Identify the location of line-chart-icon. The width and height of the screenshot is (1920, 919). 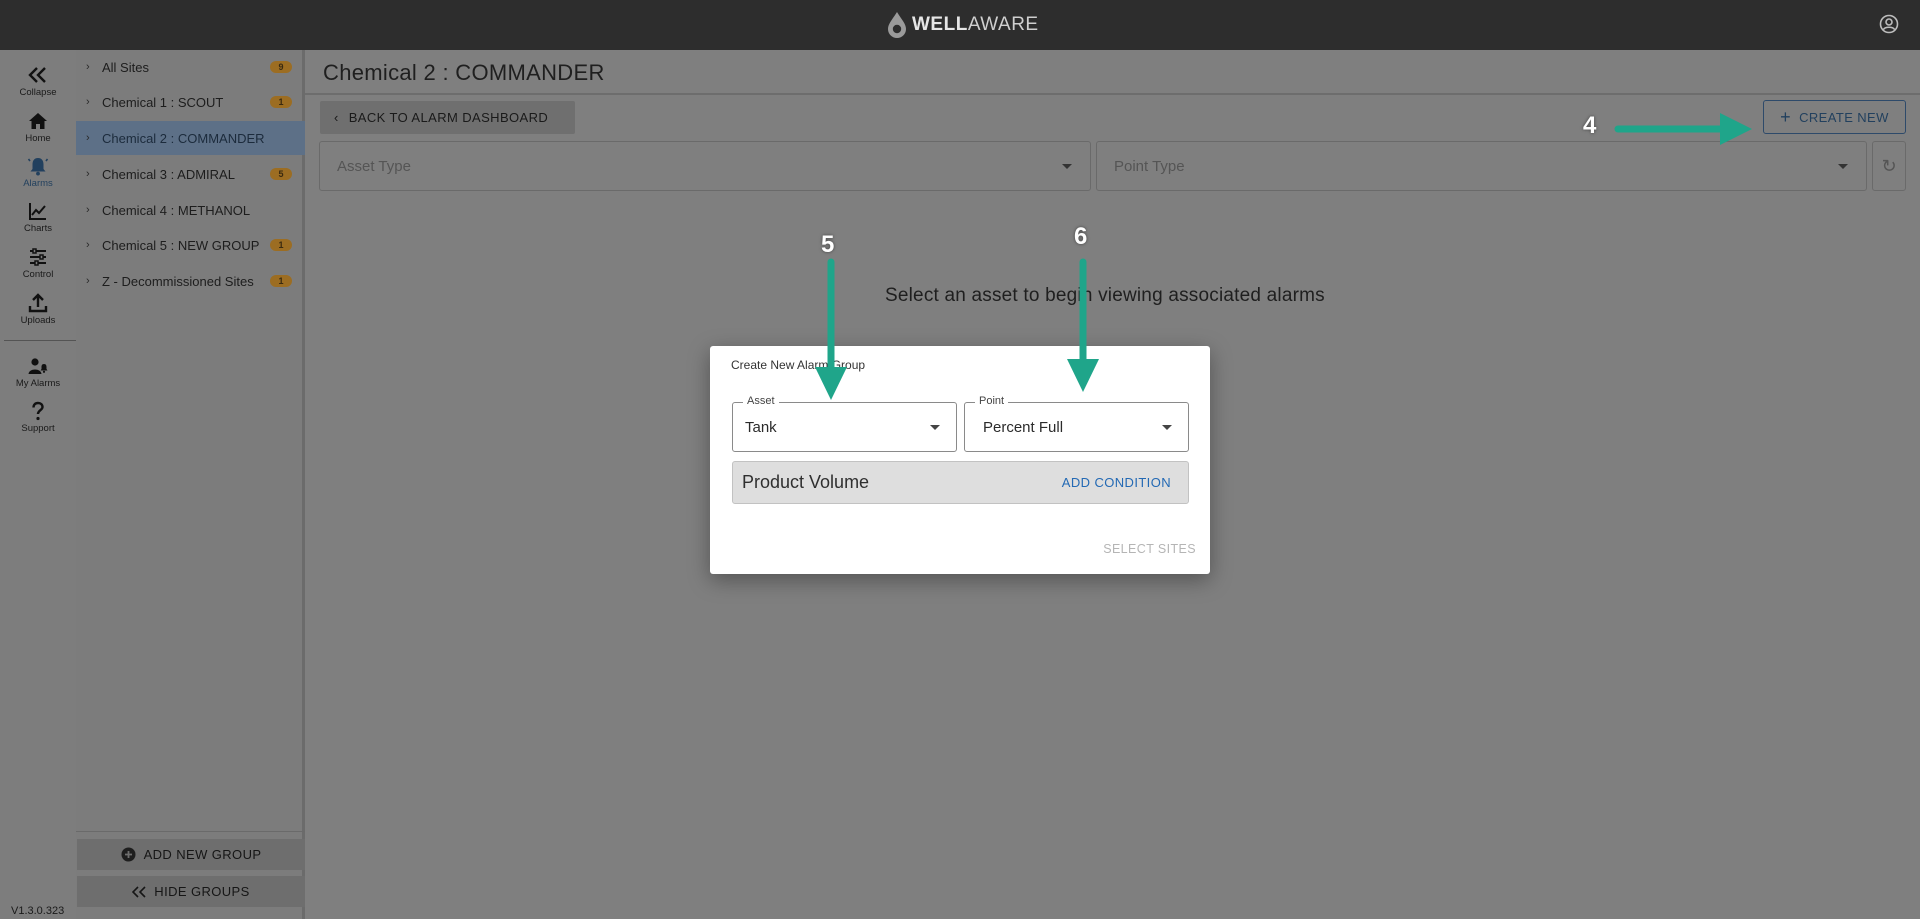
(37, 211).